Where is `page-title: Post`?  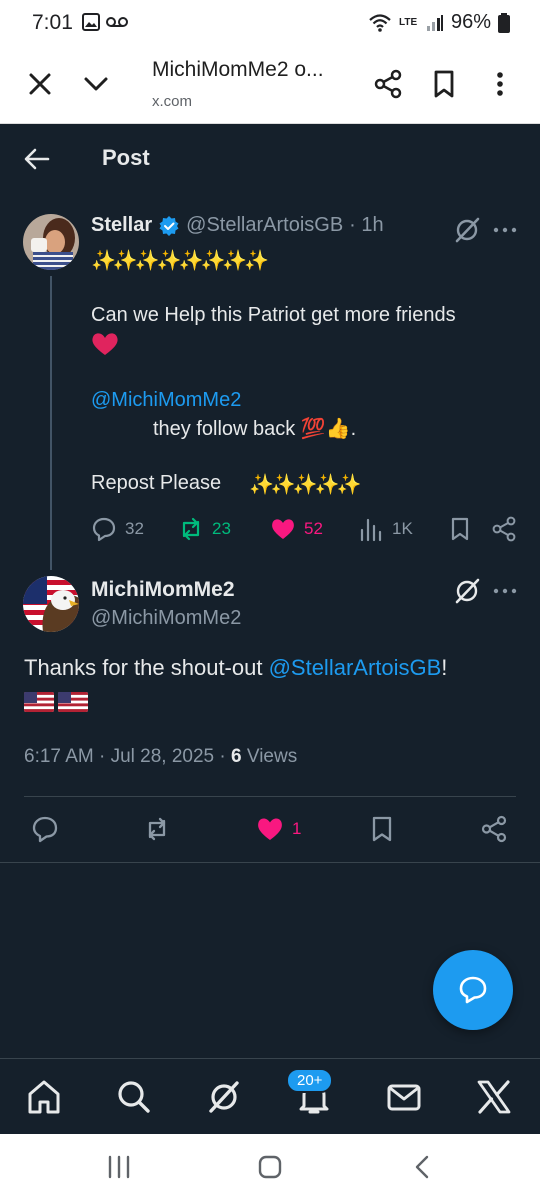 page-title: Post is located at coordinates (126, 157).